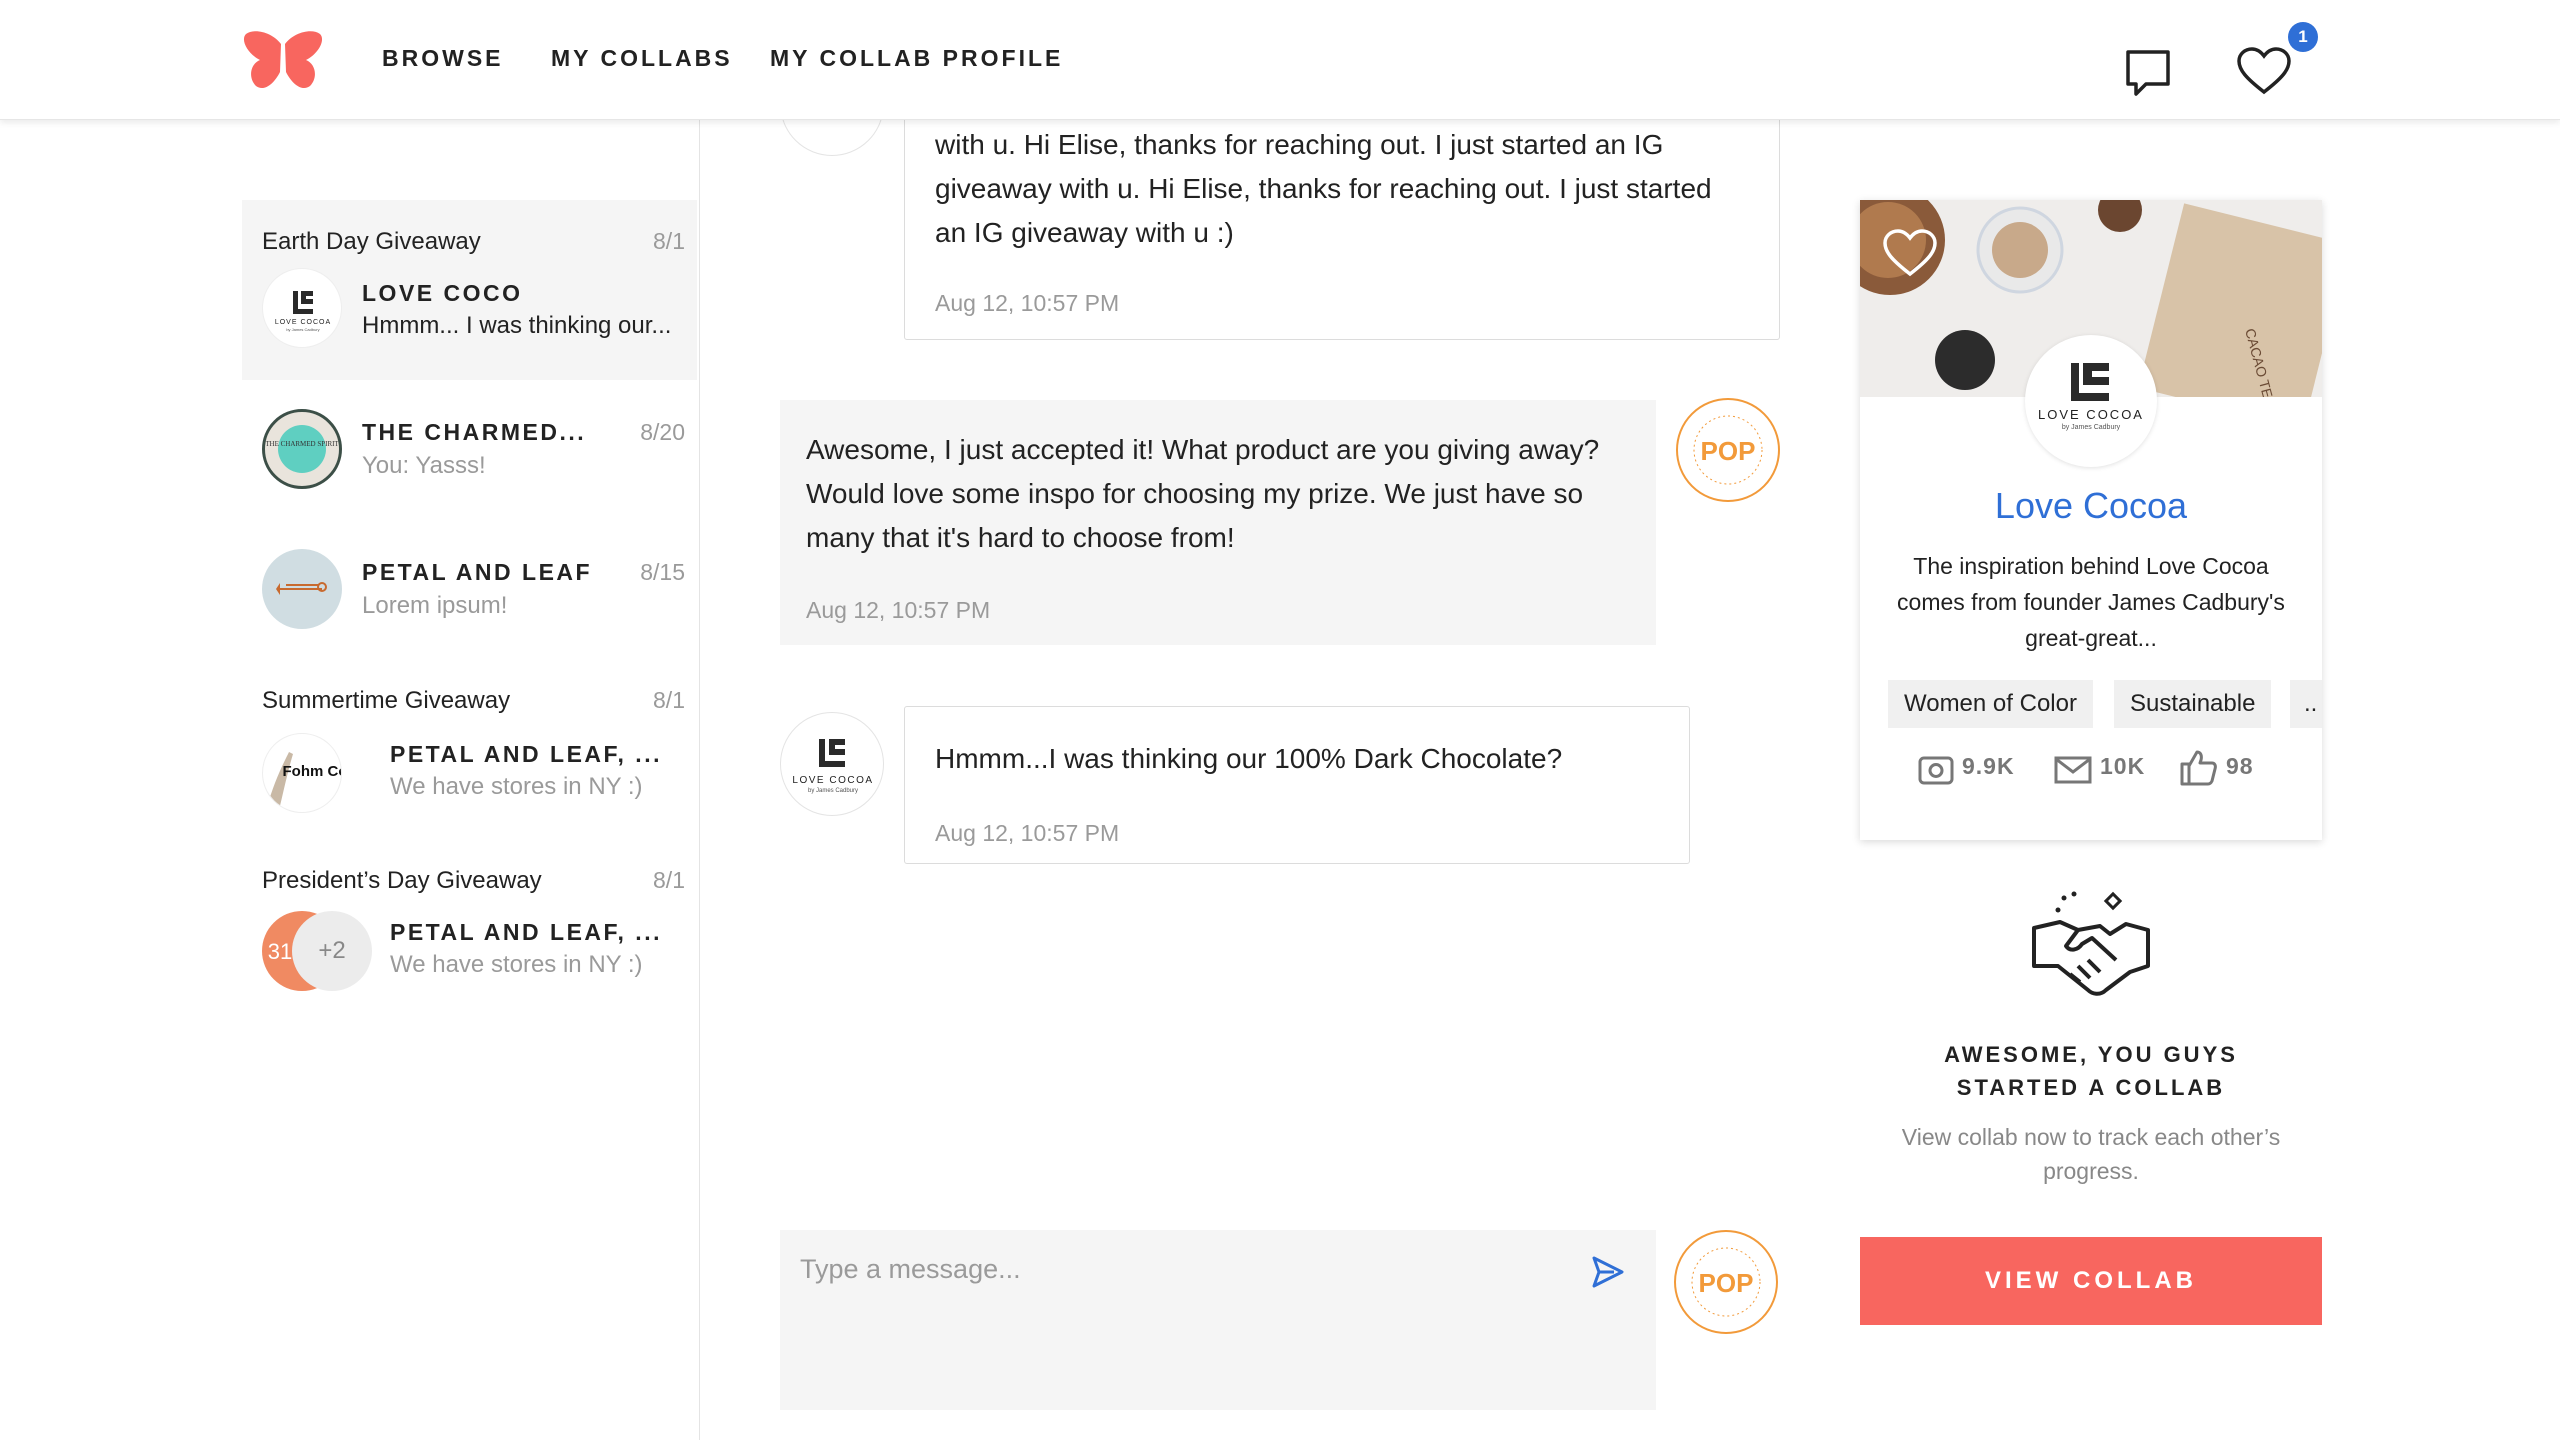  Describe the element at coordinates (2091, 1054) in the screenshot. I see `collab-title-line: AWESOME, YOU GUYS` at that location.